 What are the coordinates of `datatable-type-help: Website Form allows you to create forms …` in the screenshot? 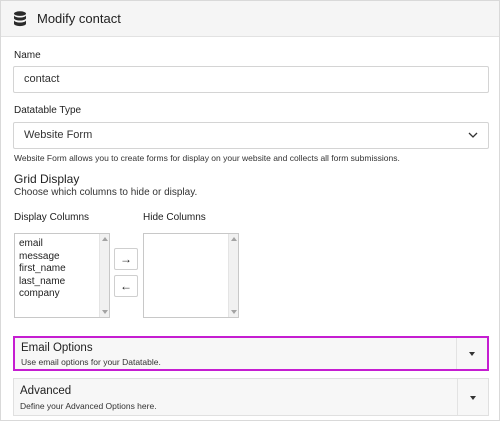 It's located at (207, 158).